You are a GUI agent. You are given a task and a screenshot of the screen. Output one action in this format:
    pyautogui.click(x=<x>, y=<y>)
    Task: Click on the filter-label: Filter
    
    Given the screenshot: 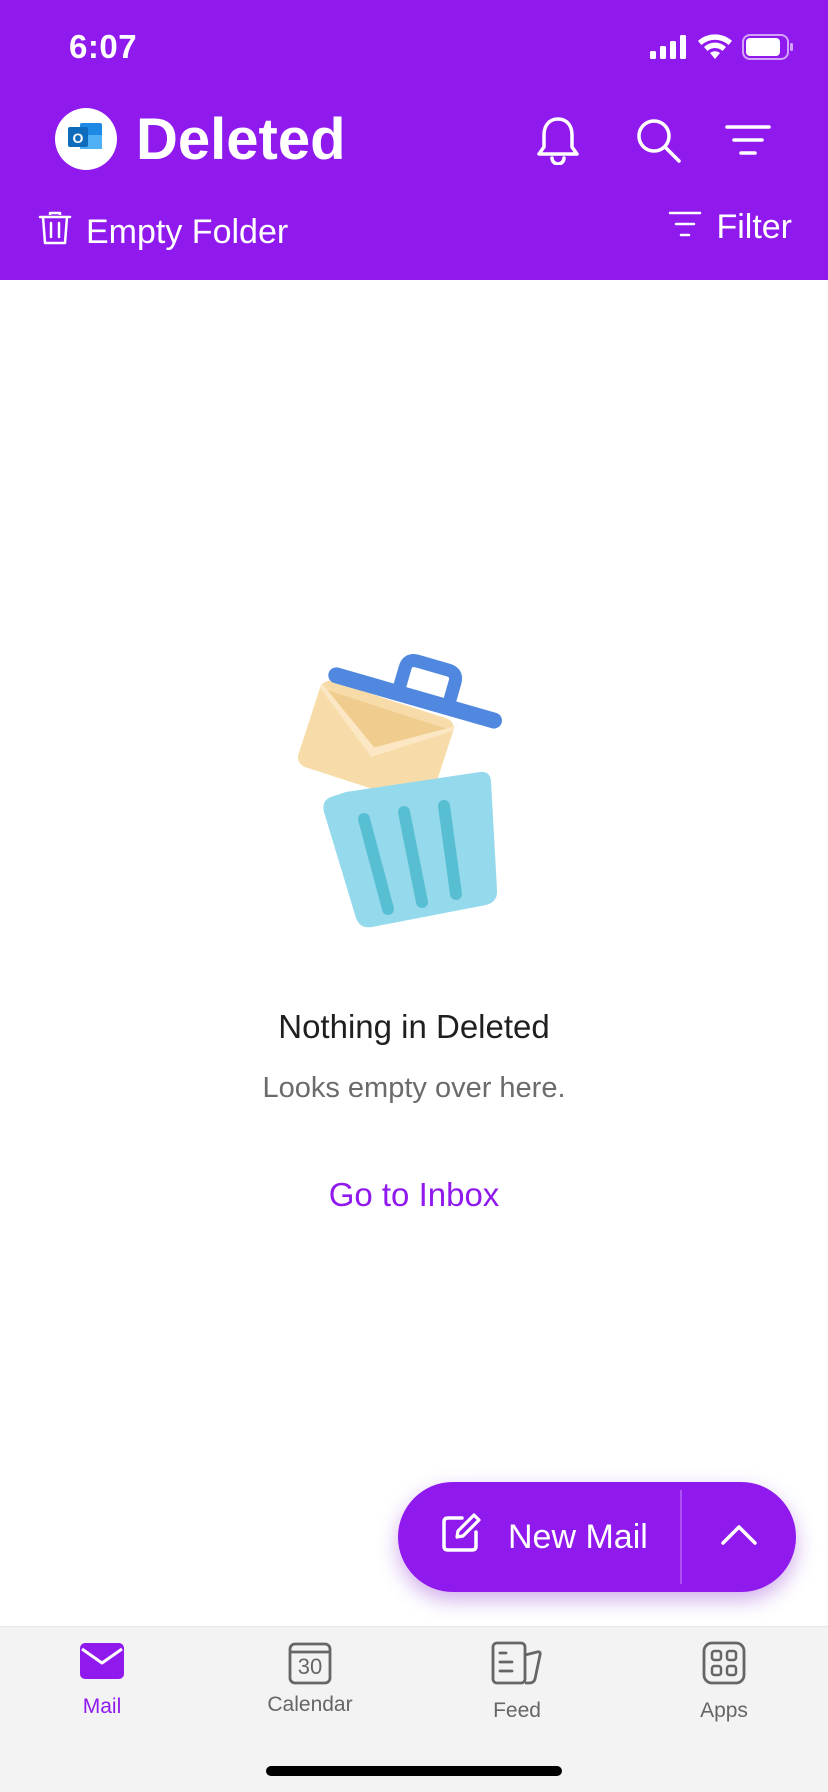 What is the action you would take?
    pyautogui.click(x=754, y=227)
    